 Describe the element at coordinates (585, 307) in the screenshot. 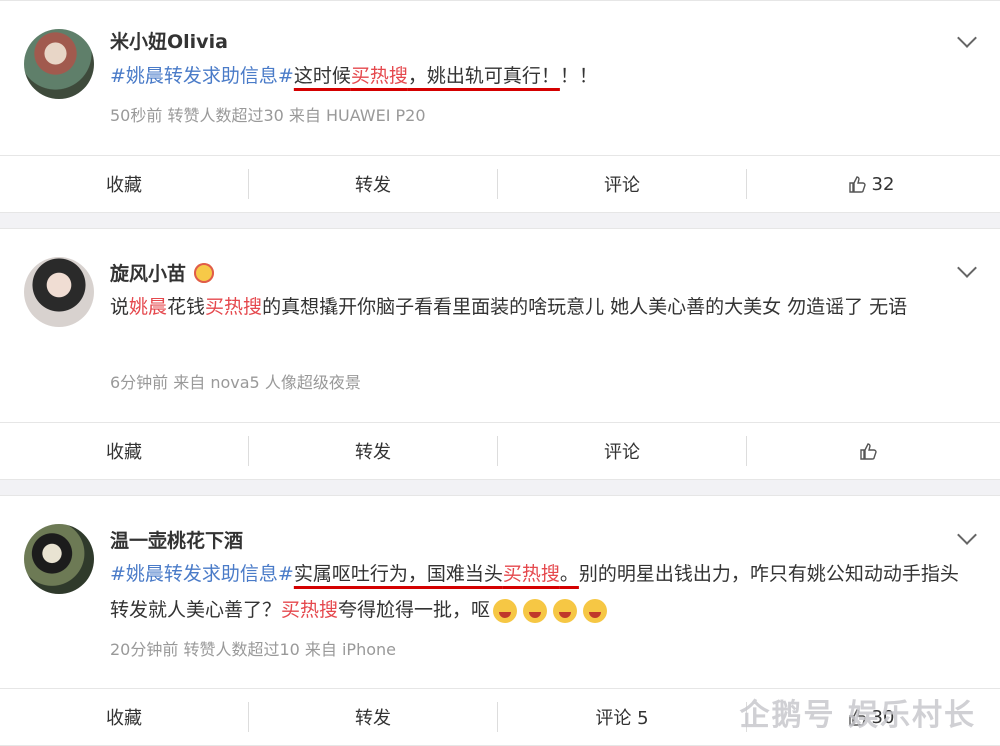

I see `text-segment: 的真想撬开你脑子看看里面装的啥玩意儿 她人美心善的大美女 勿造谣了 无语` at that location.